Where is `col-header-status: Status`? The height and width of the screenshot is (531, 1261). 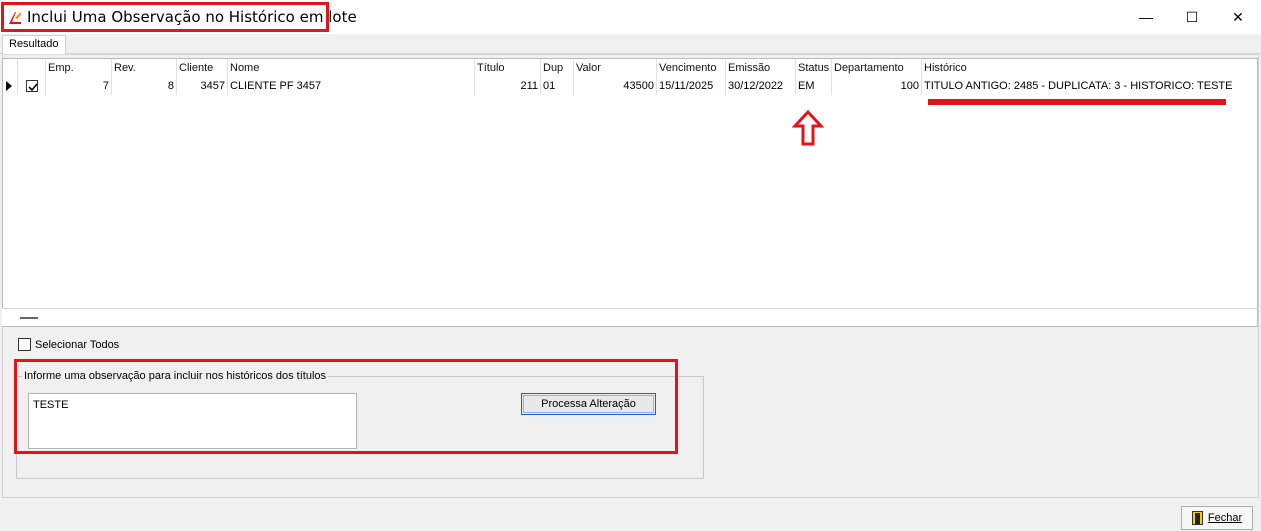 col-header-status: Status is located at coordinates (814, 68).